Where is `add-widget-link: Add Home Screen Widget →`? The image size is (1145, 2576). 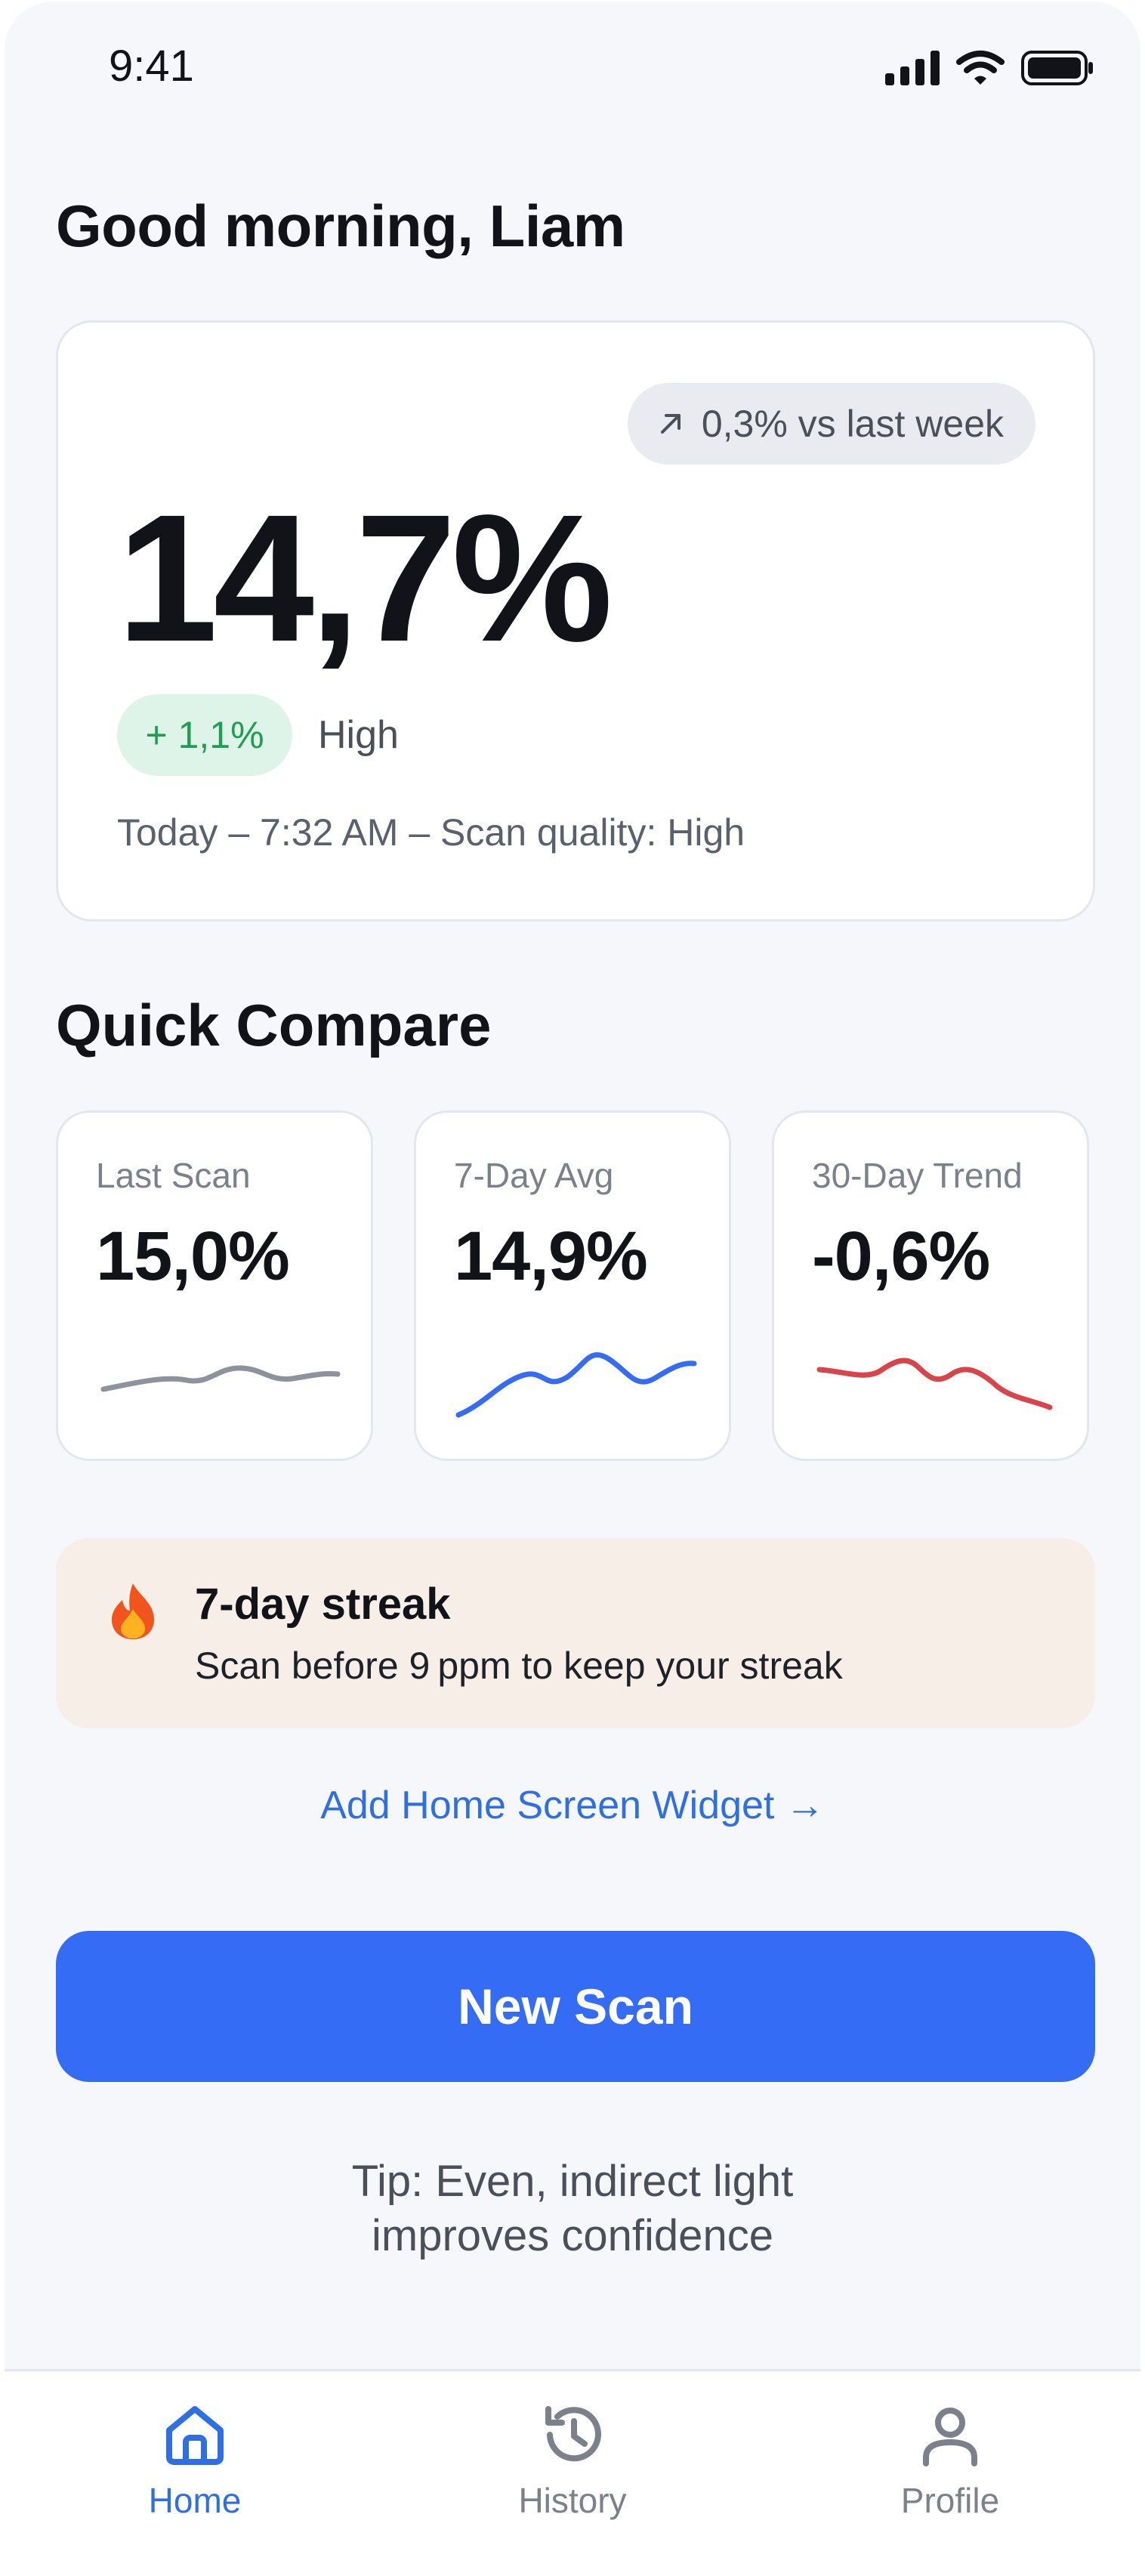
add-widget-link: Add Home Screen Widget → is located at coordinates (572, 1805).